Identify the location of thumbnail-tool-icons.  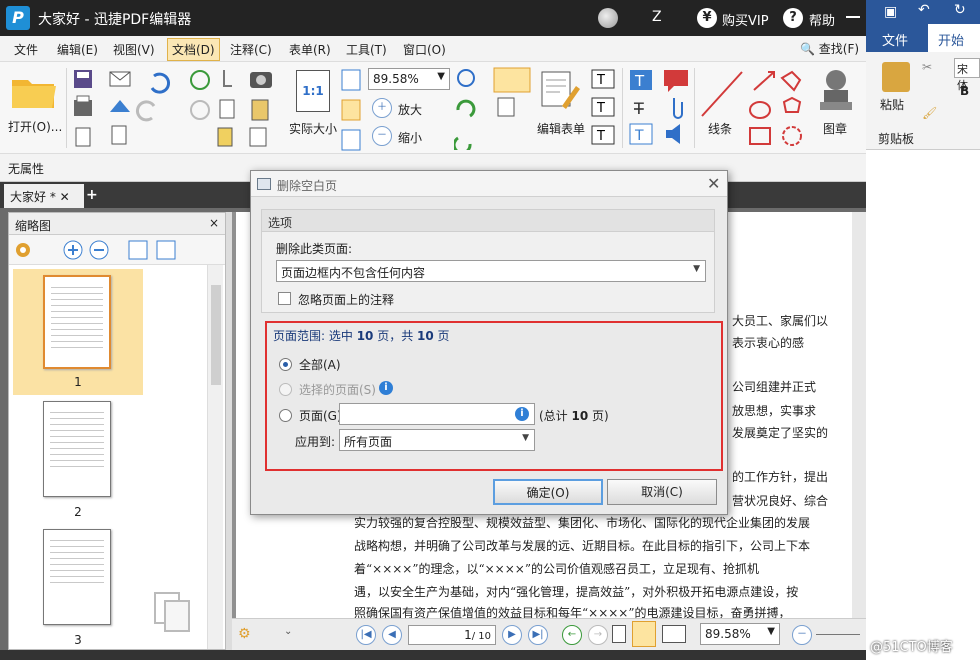
(103, 251).